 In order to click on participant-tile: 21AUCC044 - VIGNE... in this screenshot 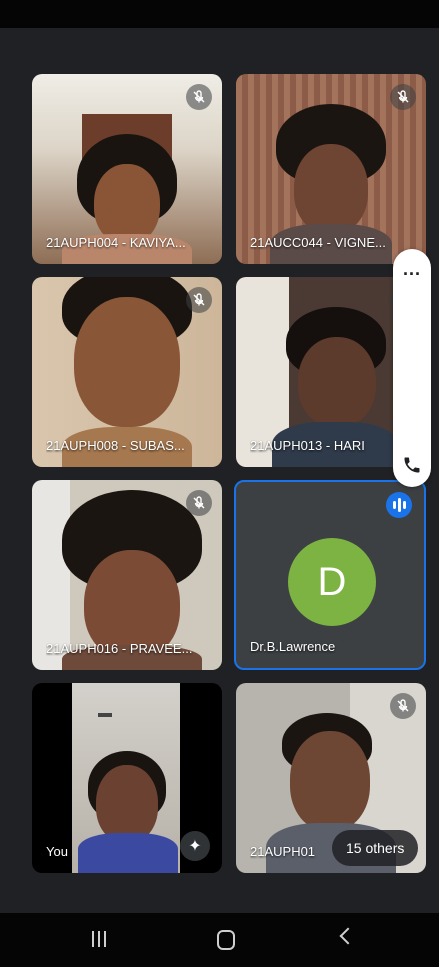, I will do `click(331, 169)`.